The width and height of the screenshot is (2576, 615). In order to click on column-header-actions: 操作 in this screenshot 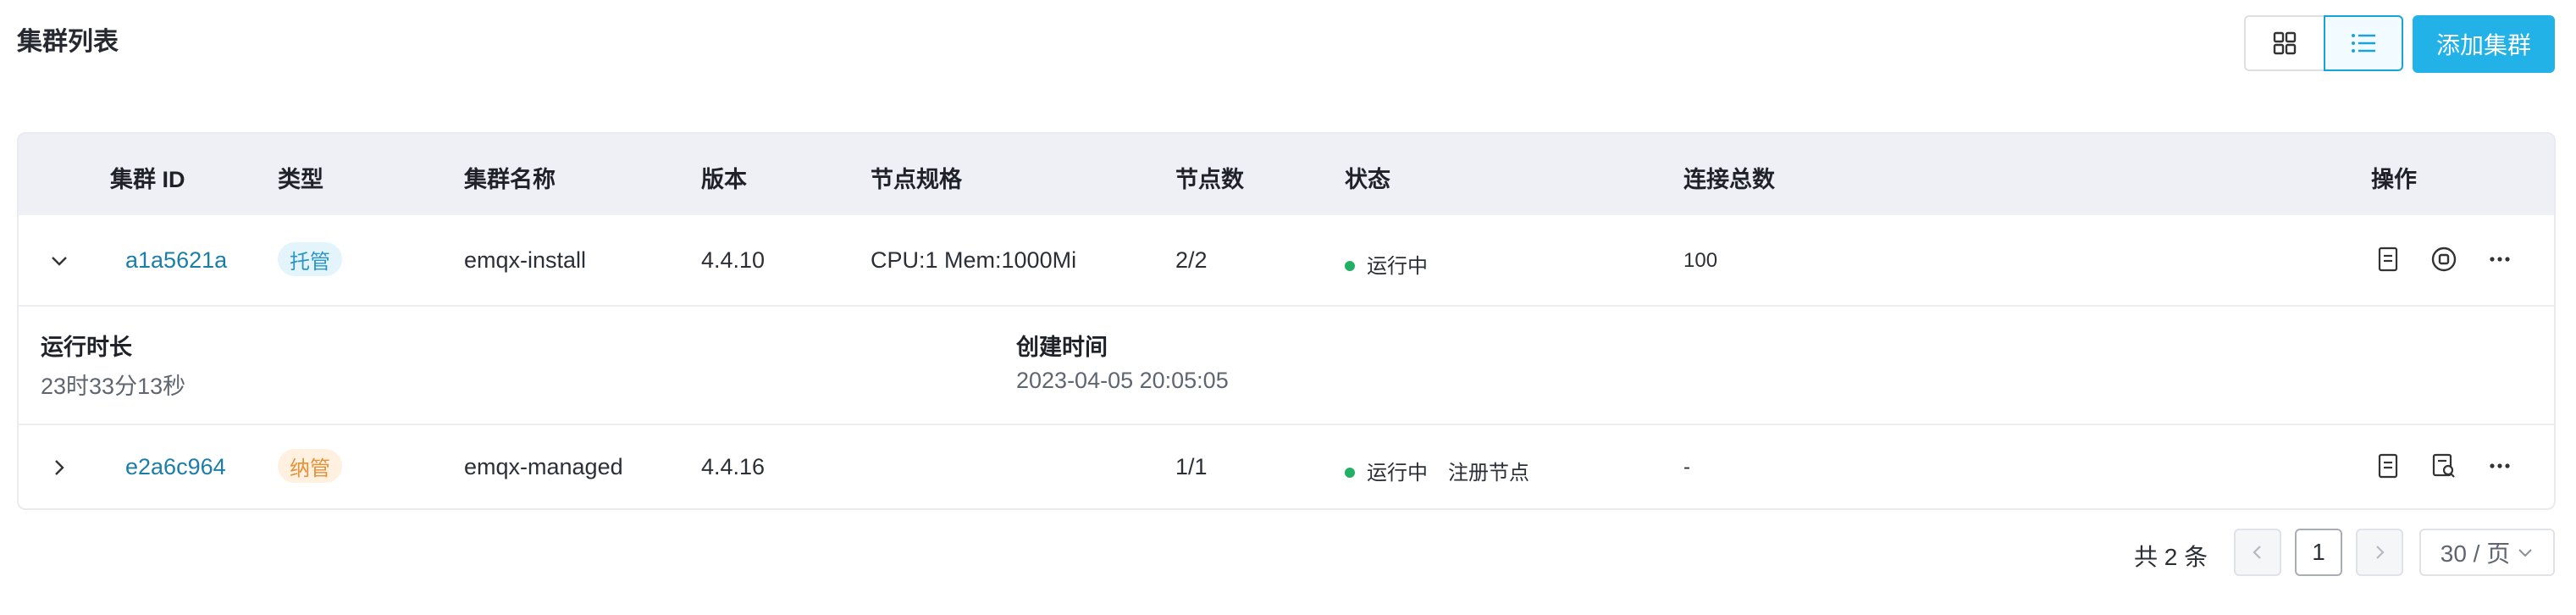, I will do `click(2394, 179)`.